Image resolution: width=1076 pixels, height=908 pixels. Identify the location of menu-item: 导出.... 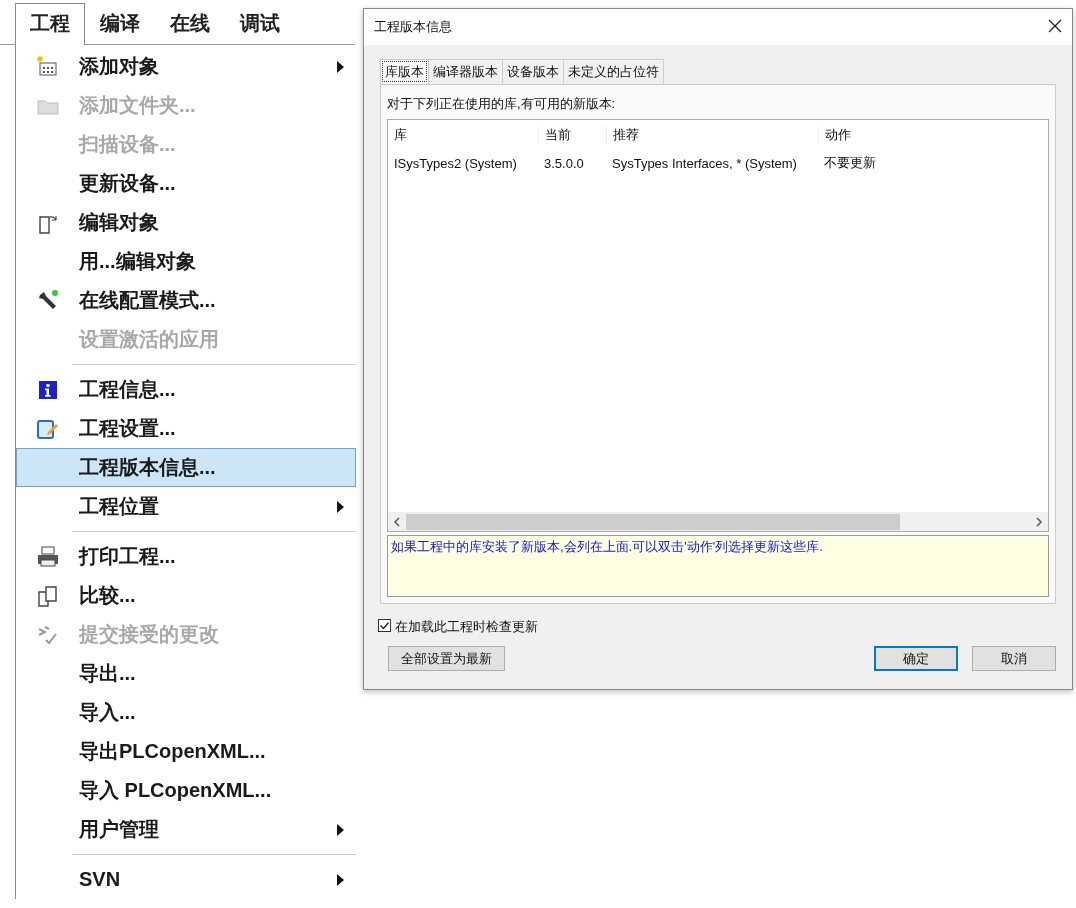
(186, 673).